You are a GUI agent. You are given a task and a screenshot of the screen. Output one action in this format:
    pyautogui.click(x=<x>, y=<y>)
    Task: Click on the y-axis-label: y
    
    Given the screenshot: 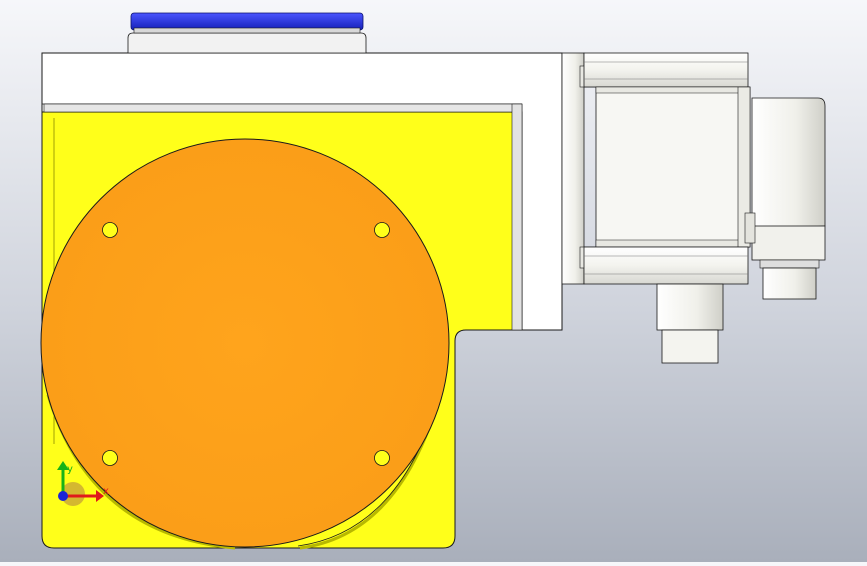 What is the action you would take?
    pyautogui.click(x=70, y=469)
    